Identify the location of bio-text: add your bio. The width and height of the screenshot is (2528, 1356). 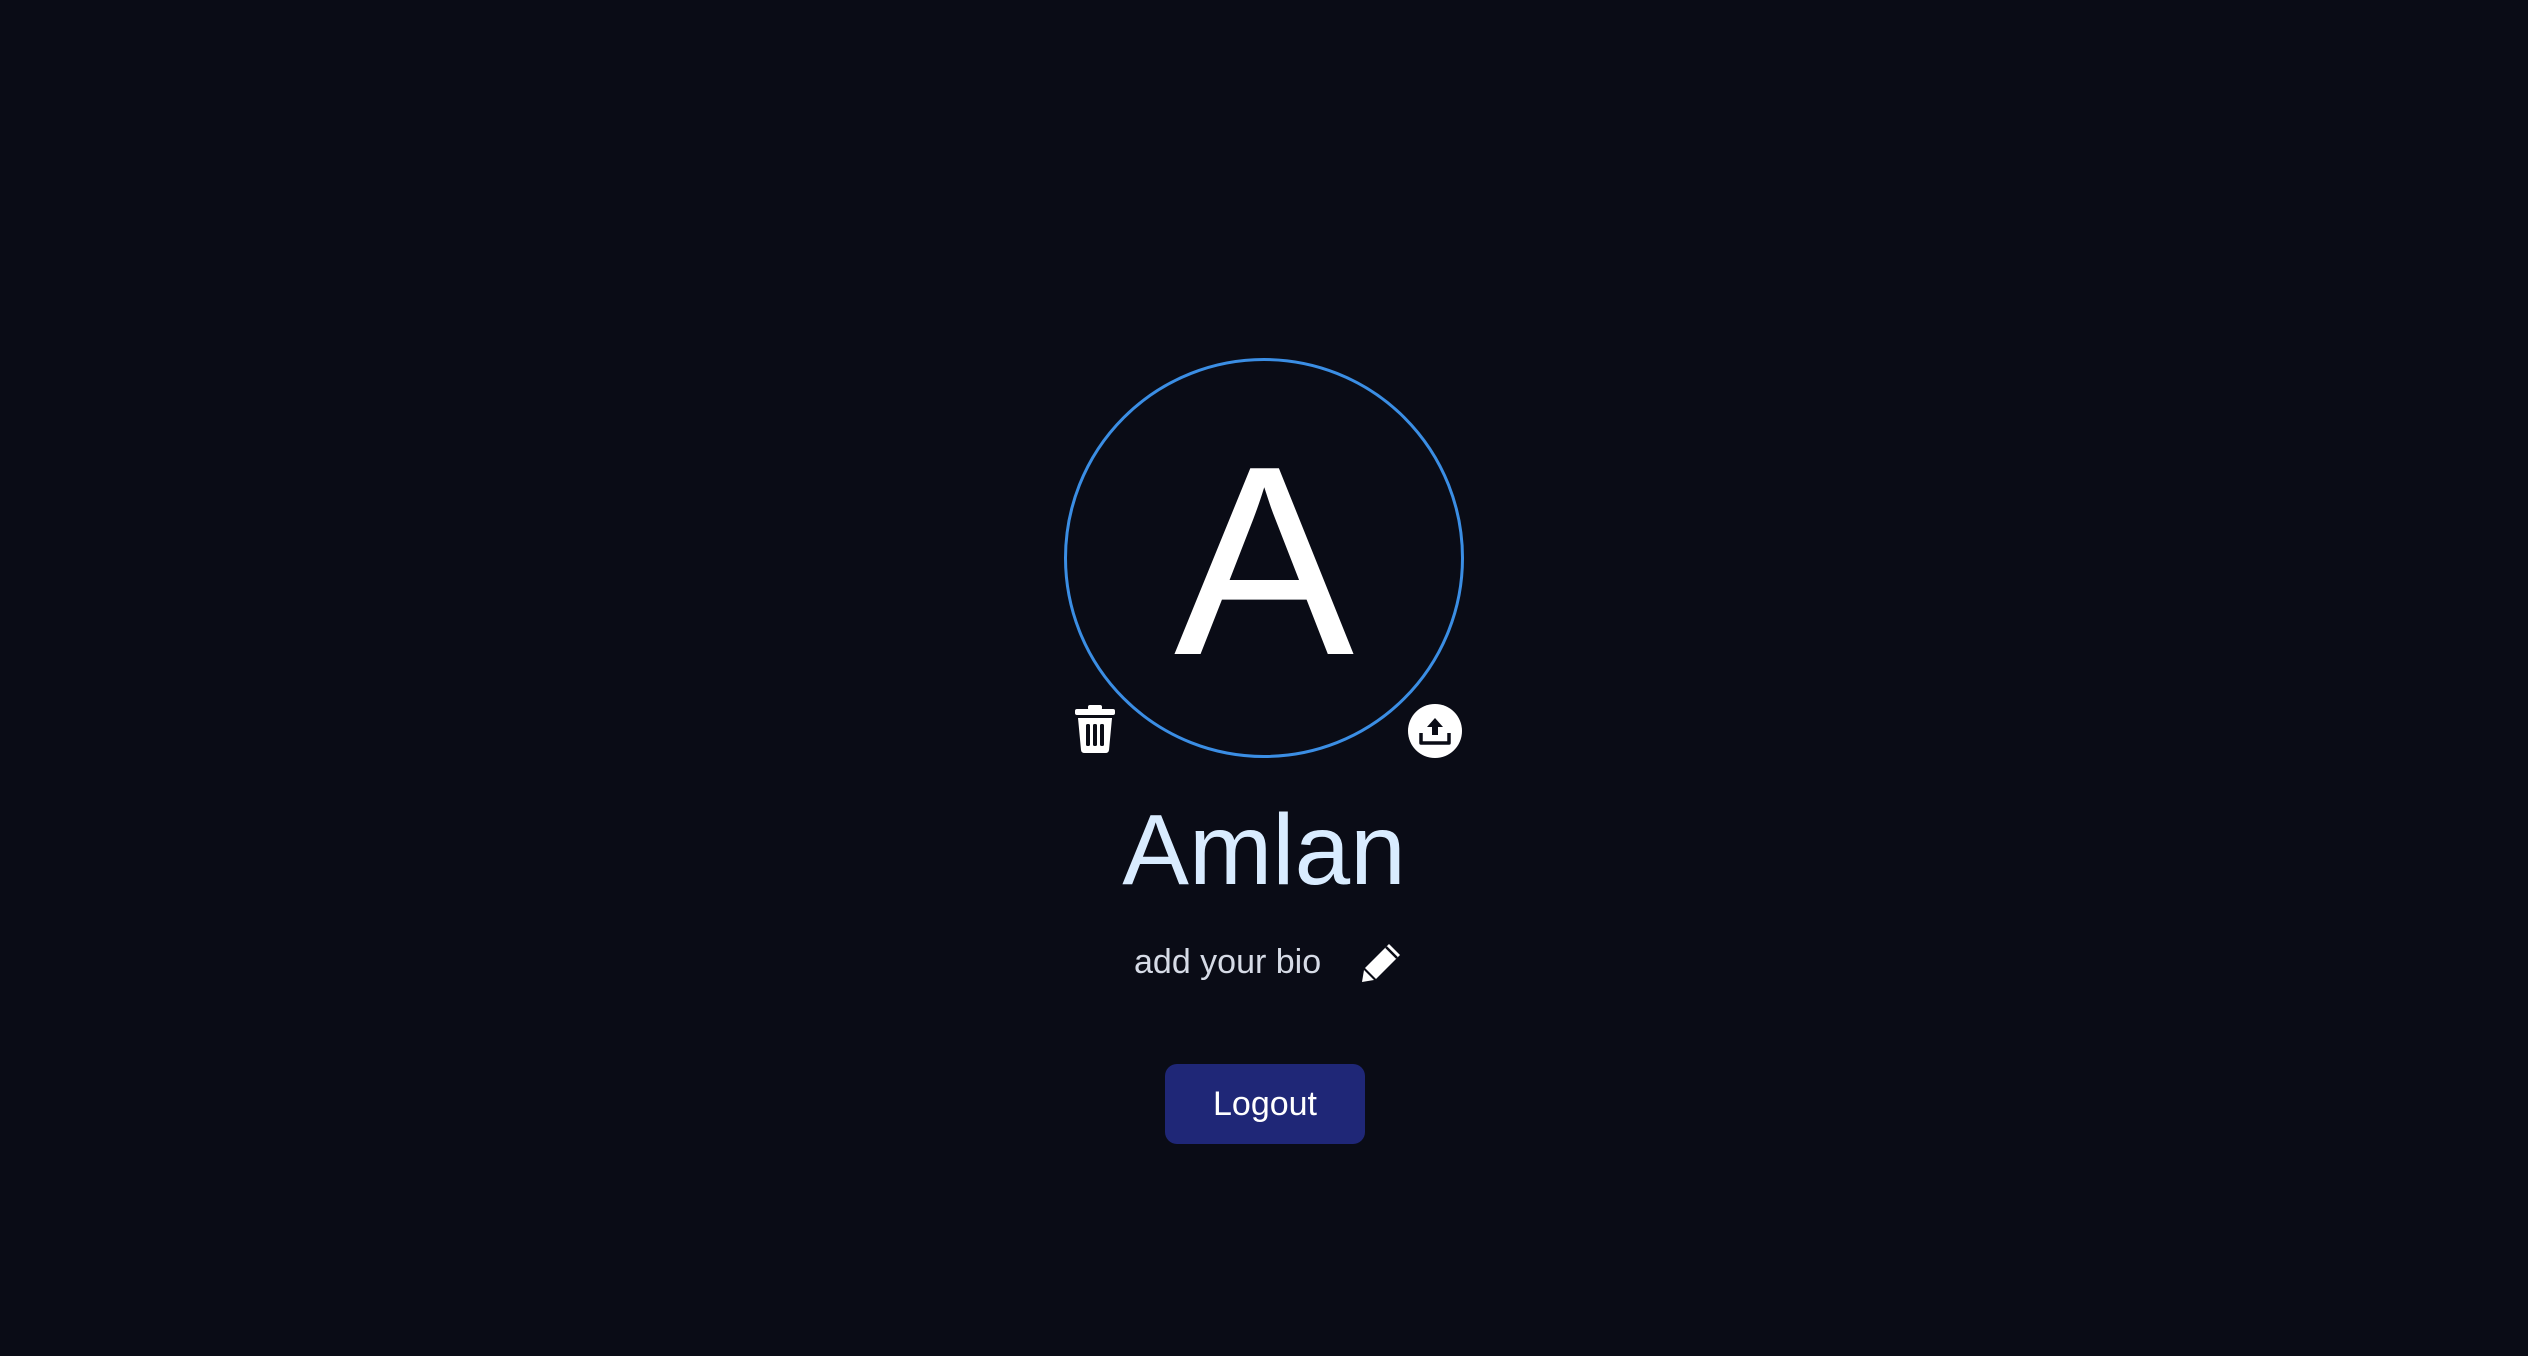
(1227, 962).